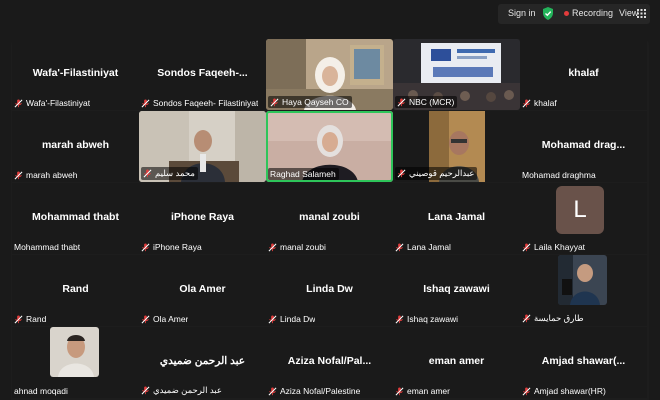 This screenshot has height=400, width=660. I want to click on participant-name: khalaf, so click(583, 73).